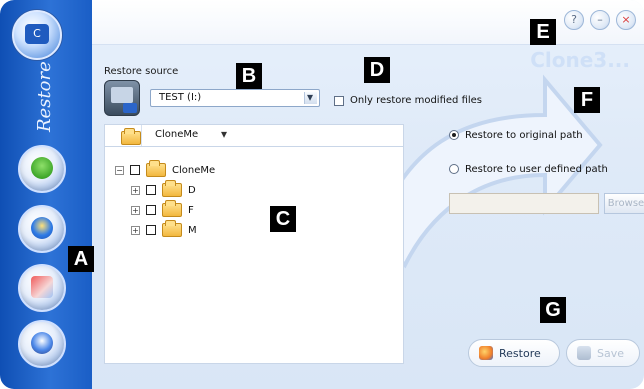  Describe the element at coordinates (587, 100) in the screenshot. I see `callout-f: F` at that location.